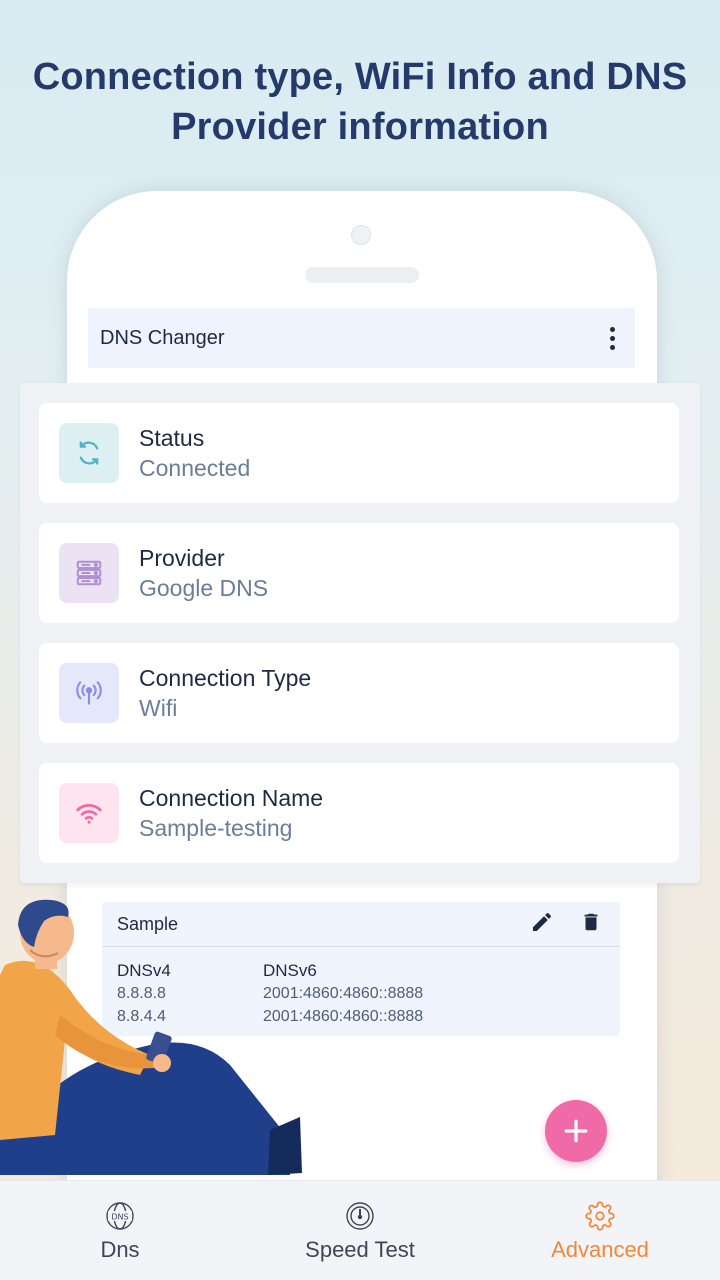 The height and width of the screenshot is (1280, 720). What do you see at coordinates (360, 1216) in the screenshot?
I see `speedometer-icon` at bounding box center [360, 1216].